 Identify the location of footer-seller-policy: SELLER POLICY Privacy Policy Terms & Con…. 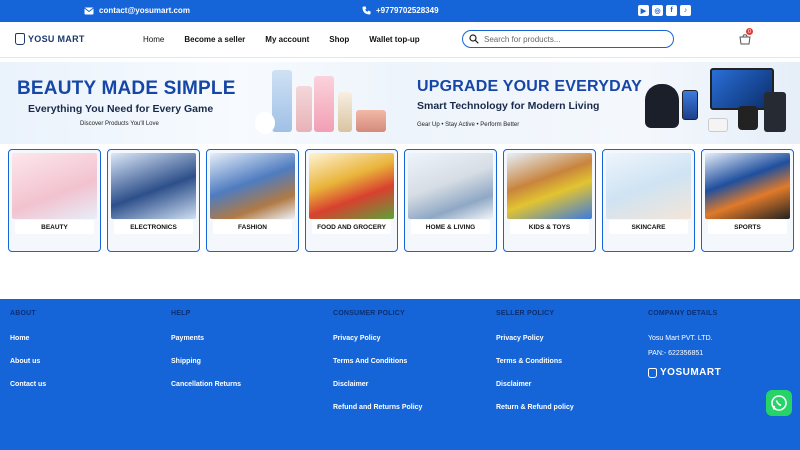
(535, 368).